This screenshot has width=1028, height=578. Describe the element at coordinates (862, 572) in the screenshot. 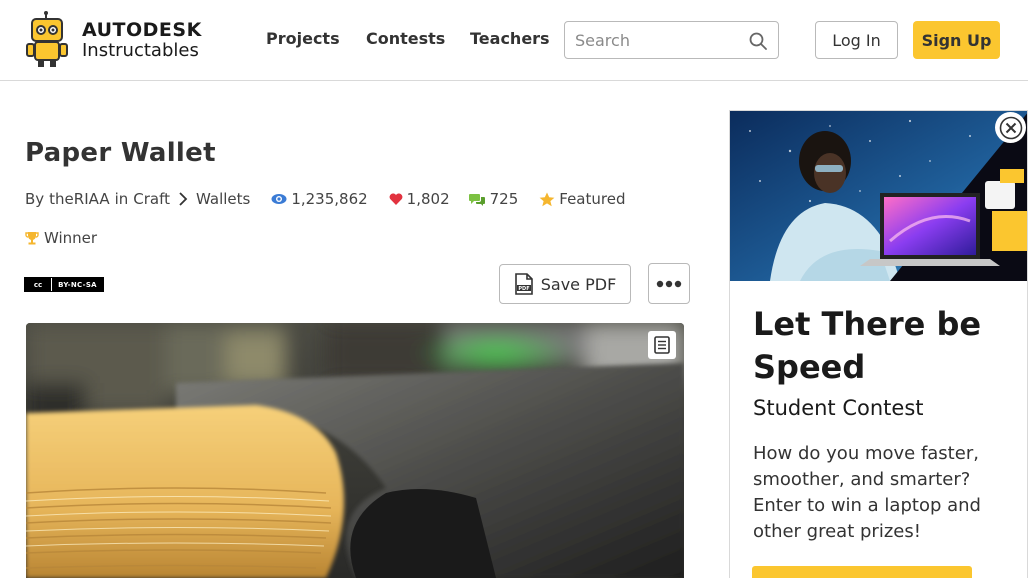

I see `ad-cta-button` at that location.